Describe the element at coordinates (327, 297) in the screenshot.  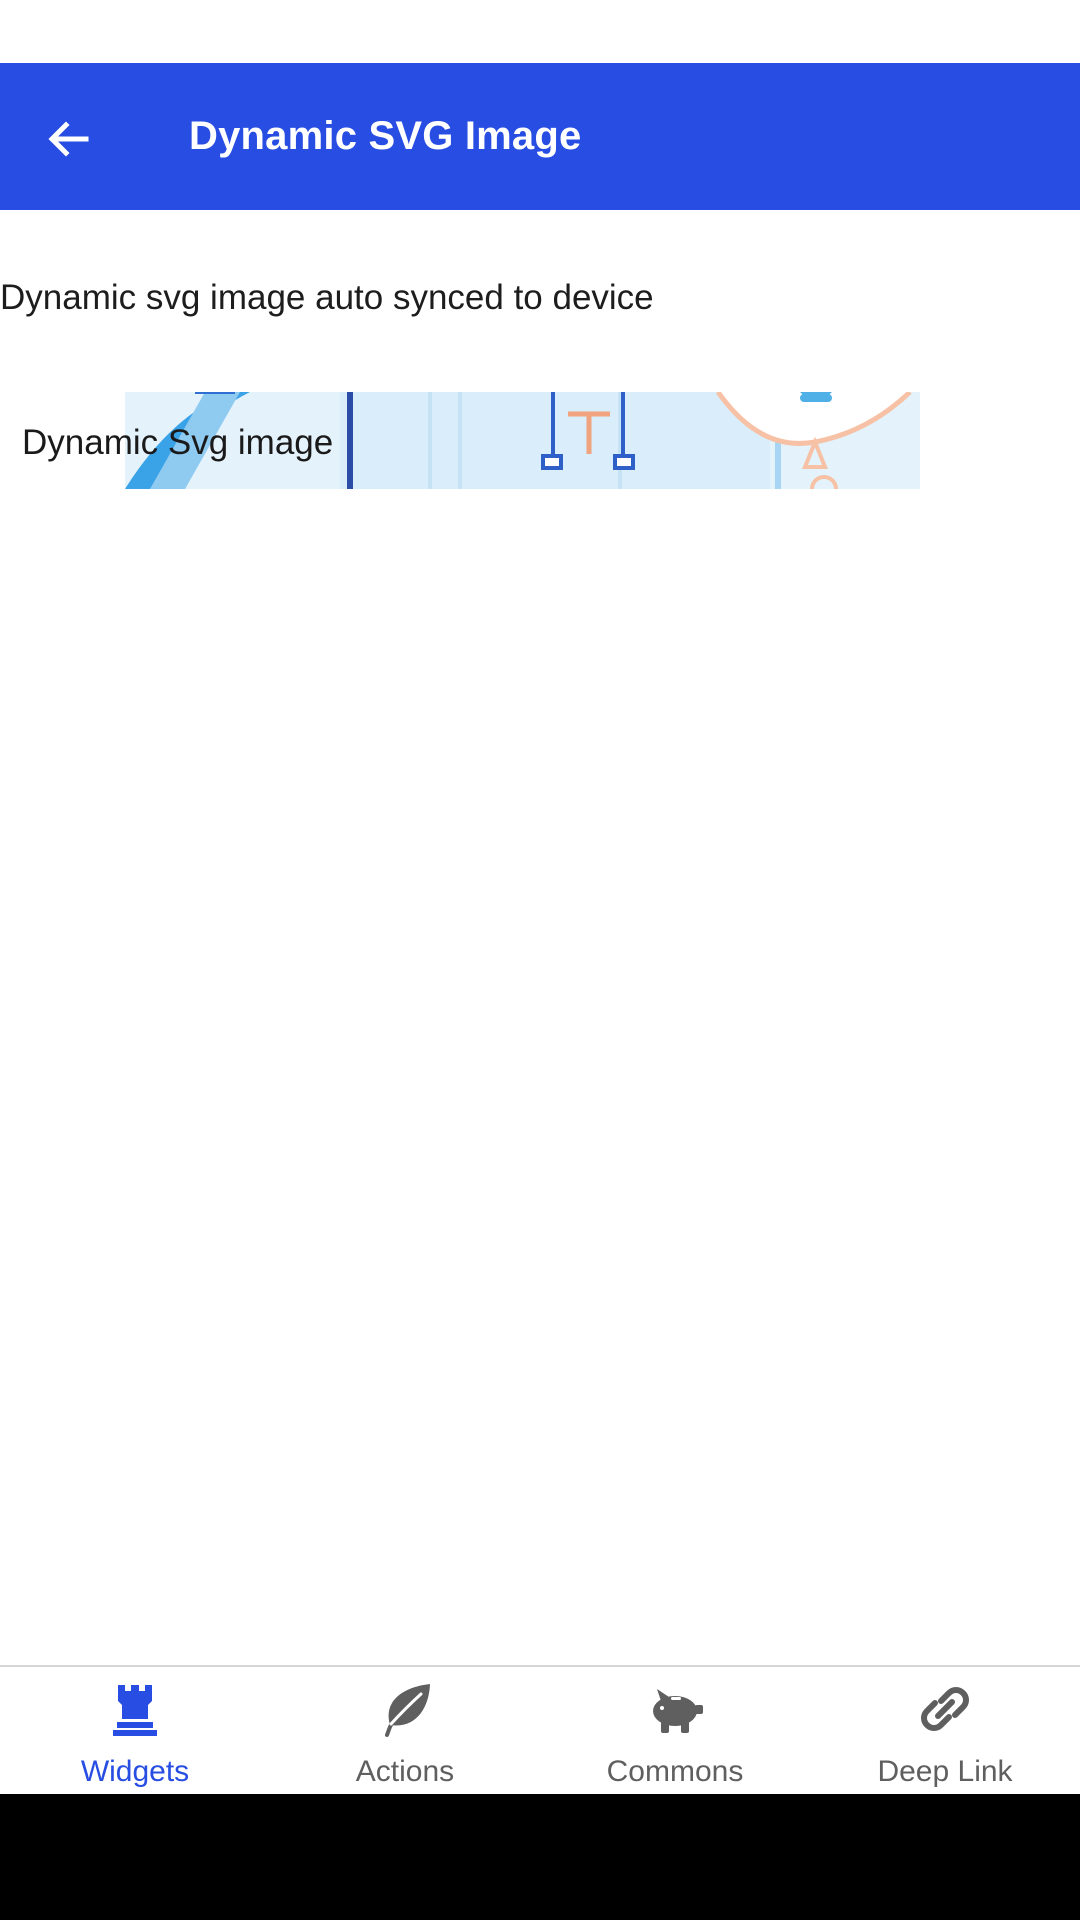
I see `description-text: Dynamic svg image auto synced to device` at that location.